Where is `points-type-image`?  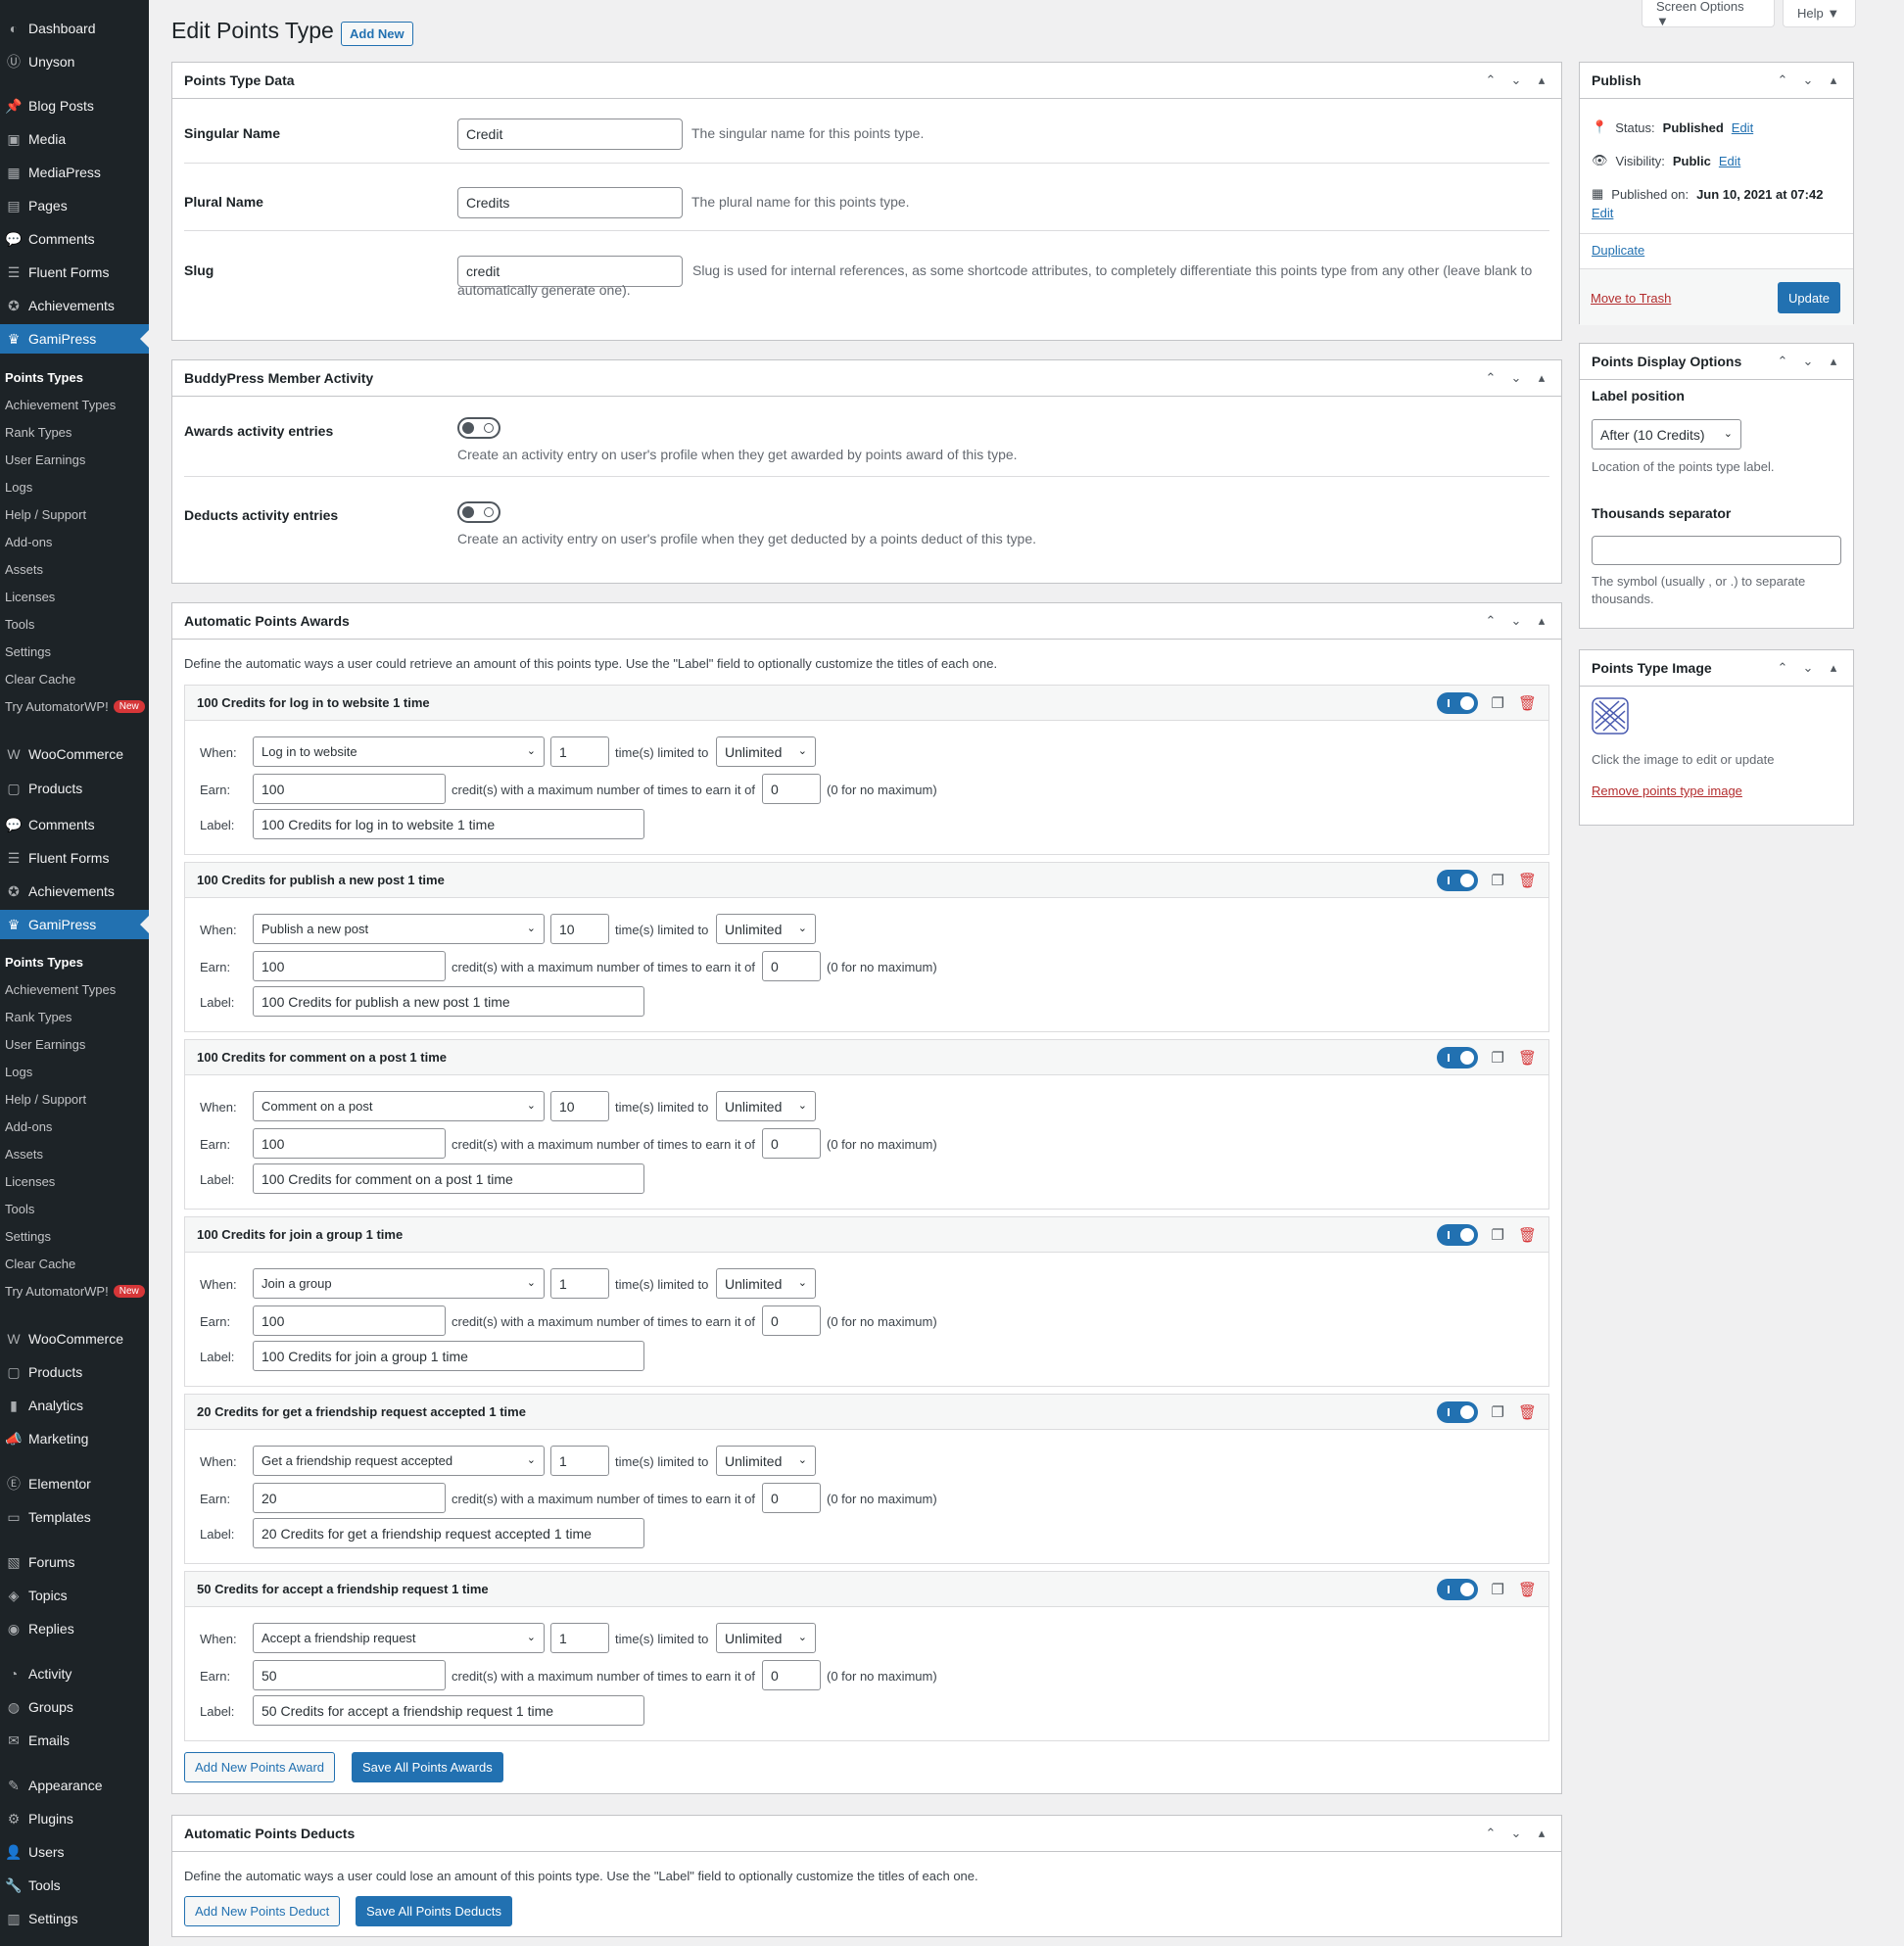 points-type-image is located at coordinates (1610, 716).